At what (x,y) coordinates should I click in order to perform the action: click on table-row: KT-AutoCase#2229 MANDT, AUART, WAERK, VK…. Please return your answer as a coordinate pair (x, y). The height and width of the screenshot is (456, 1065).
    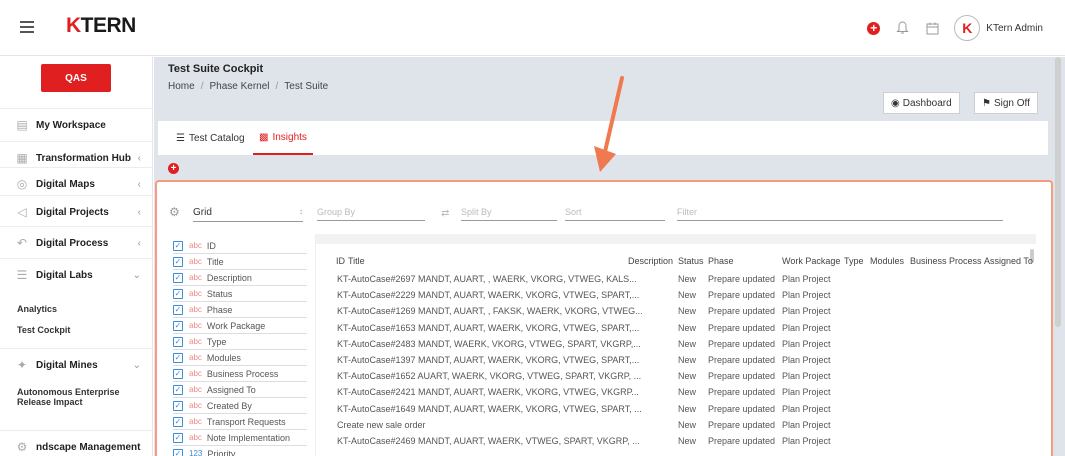
    Looking at the image, I should click on (676, 295).